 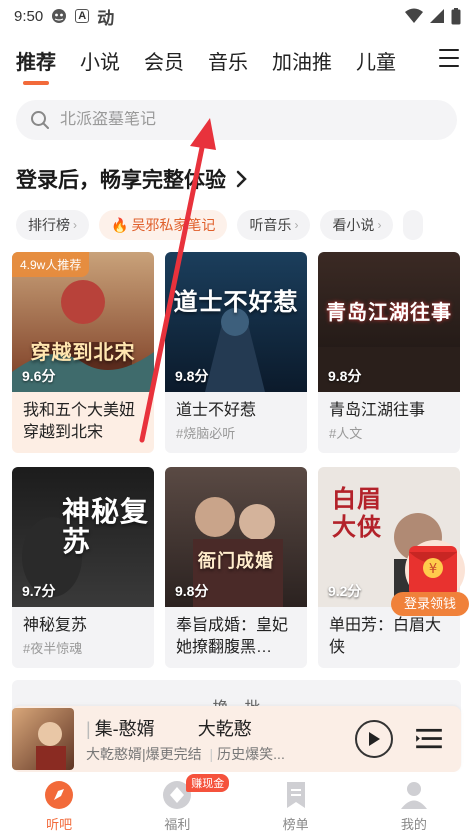 What do you see at coordinates (144, 753) in the screenshot?
I see `player-sub-a: 大乾憨婿|爆更完结` at bounding box center [144, 753].